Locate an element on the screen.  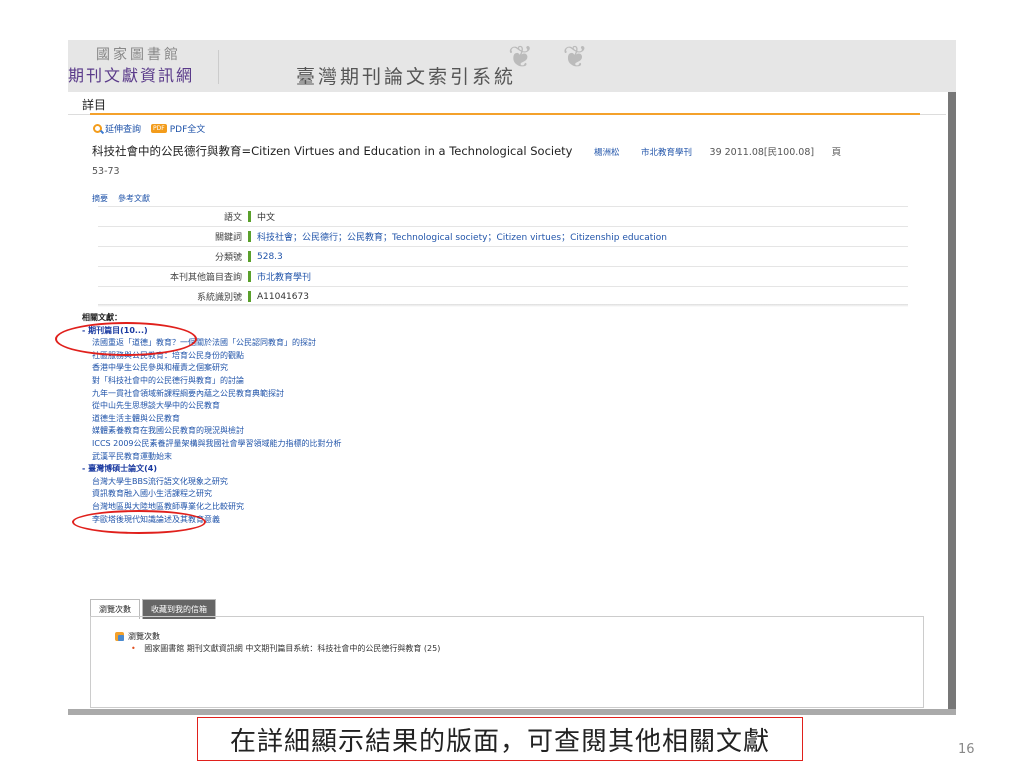
meta-value-language: 中文 is located at coordinates (266, 218).